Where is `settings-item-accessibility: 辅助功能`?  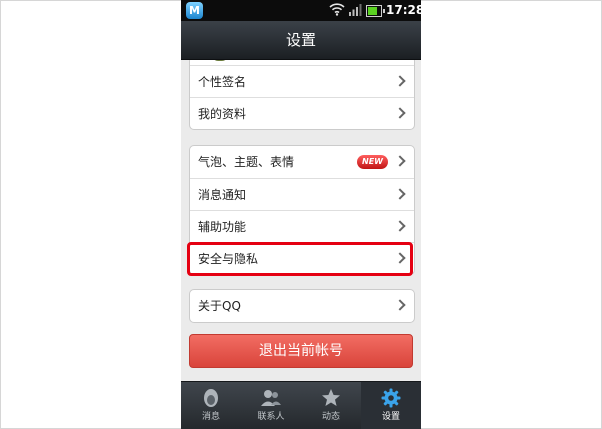 settings-item-accessibility: 辅助功能 is located at coordinates (302, 226).